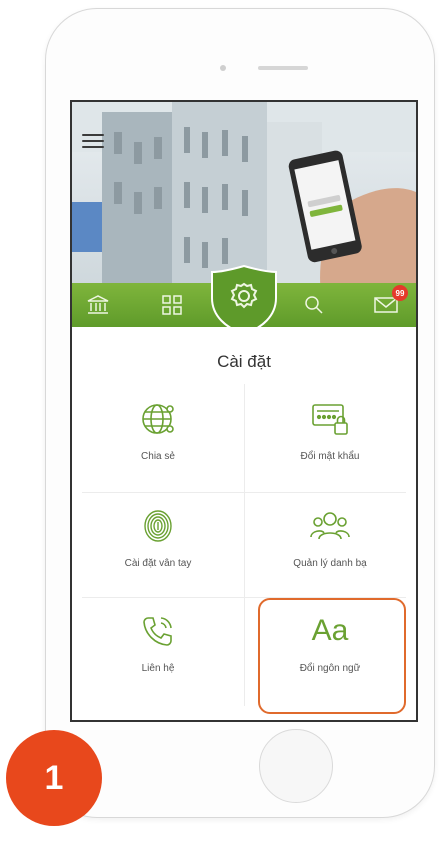 This screenshot has width=441, height=842. What do you see at coordinates (158, 668) in the screenshot?
I see `tile-label: Liên hệ` at bounding box center [158, 668].